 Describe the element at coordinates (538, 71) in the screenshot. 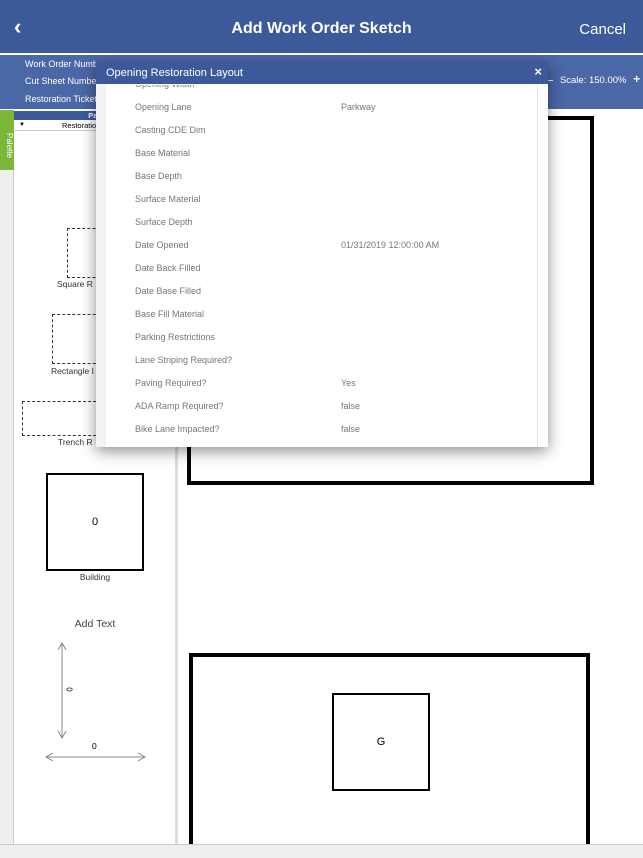

I see `close-icon: ×` at that location.